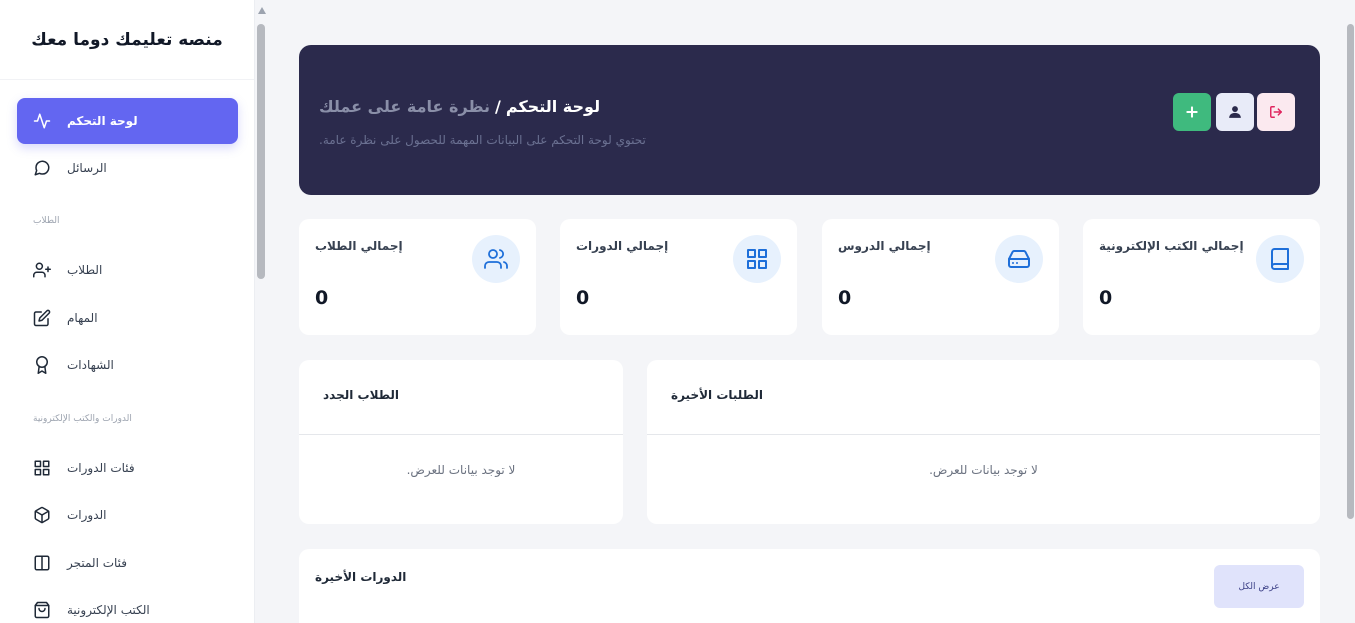 This screenshot has height=623, width=1355. Describe the element at coordinates (90, 365) in the screenshot. I see `sidebar-item-label: الشهادات` at that location.